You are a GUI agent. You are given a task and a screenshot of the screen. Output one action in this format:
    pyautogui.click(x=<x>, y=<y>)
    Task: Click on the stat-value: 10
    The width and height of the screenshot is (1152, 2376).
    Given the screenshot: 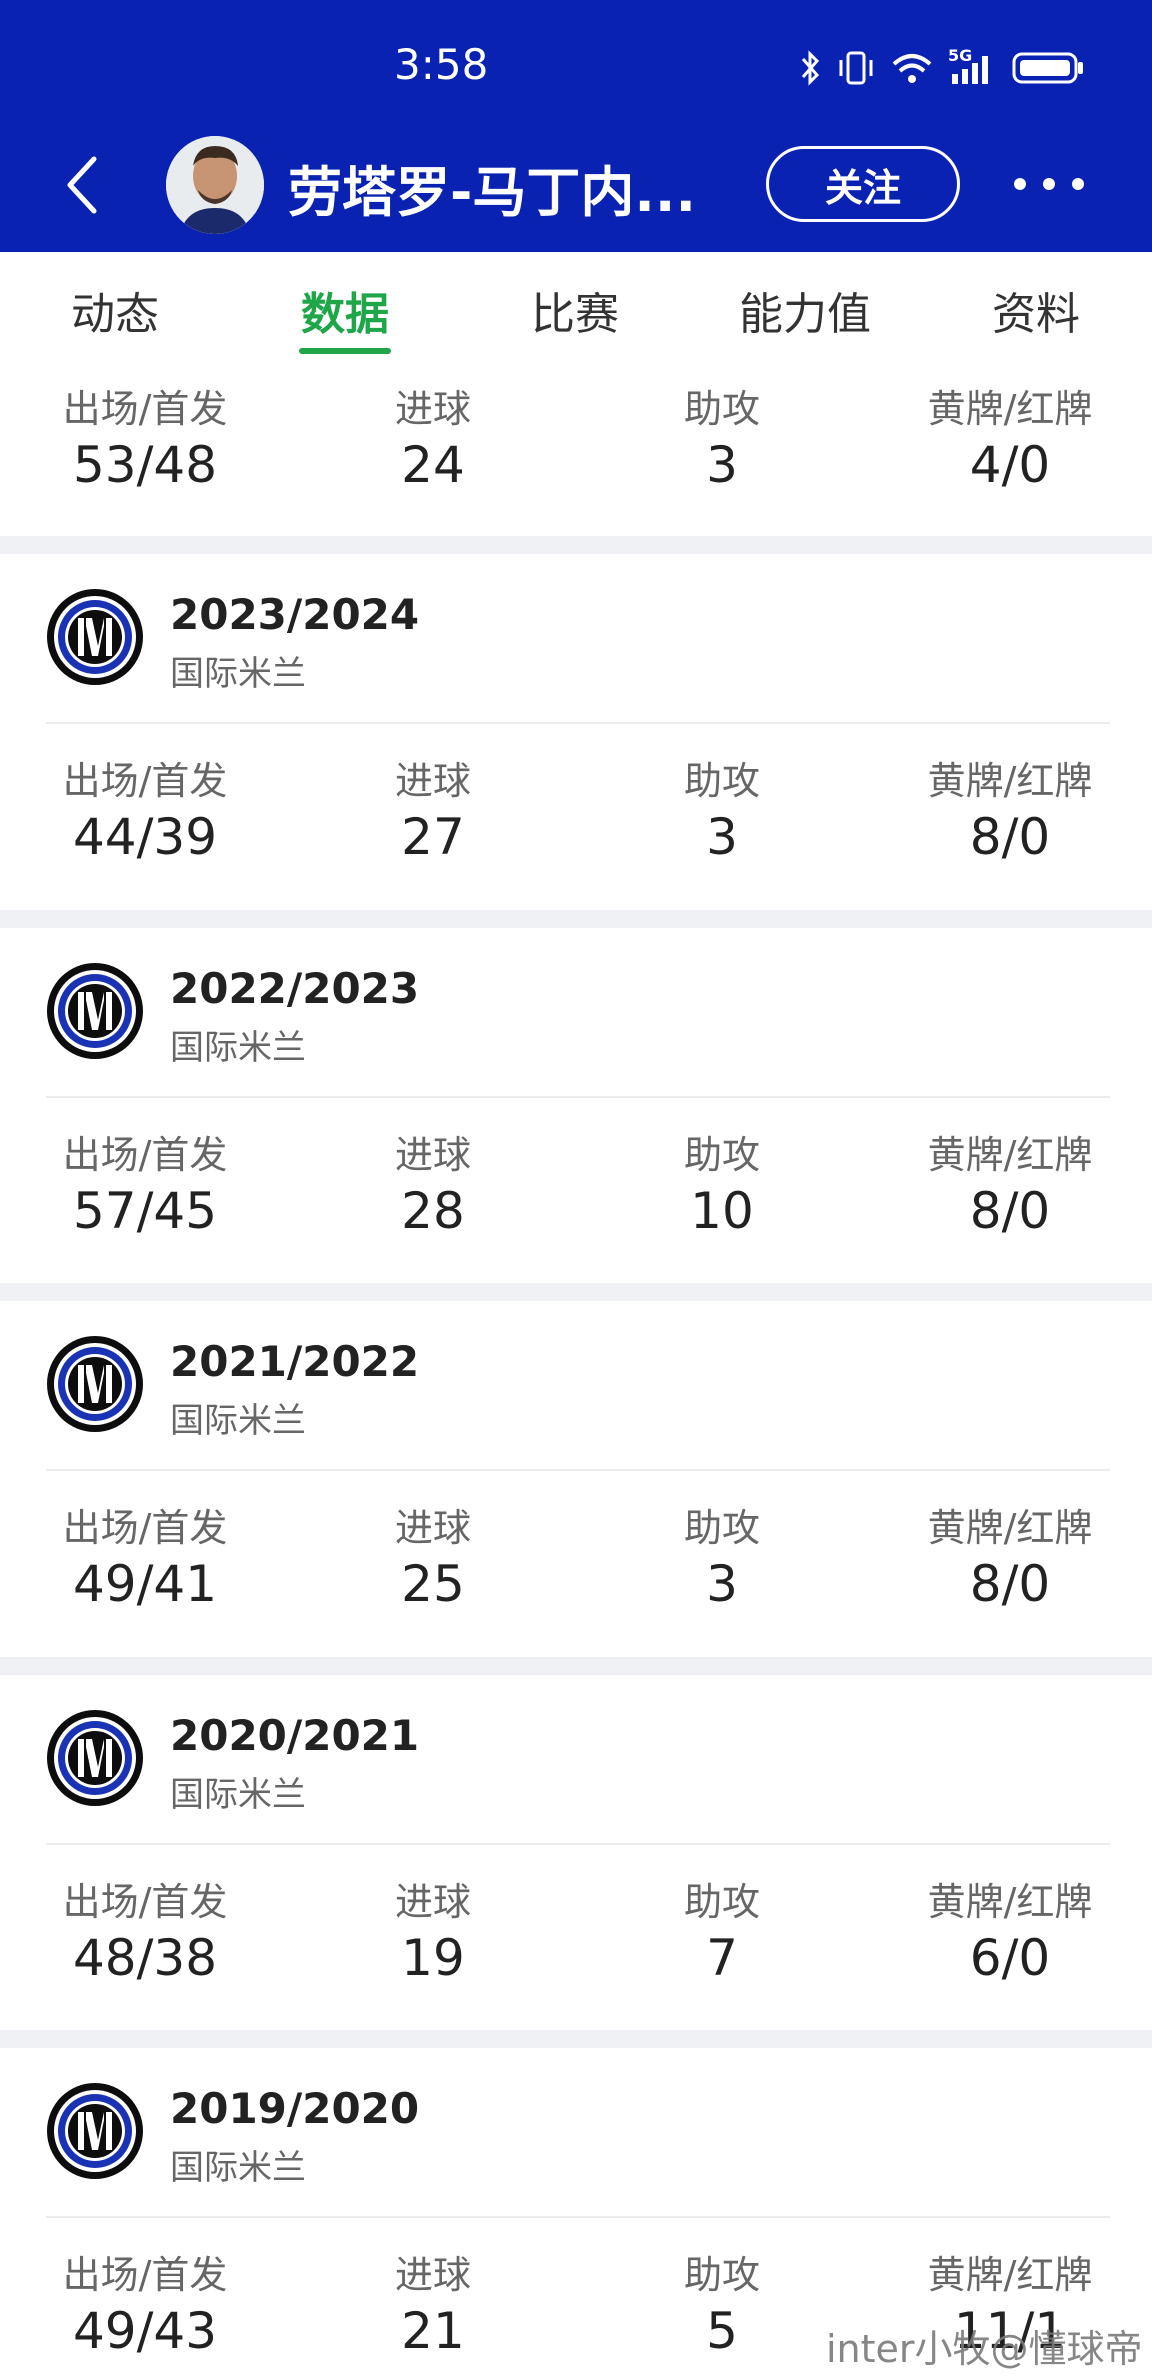 What is the action you would take?
    pyautogui.click(x=722, y=1211)
    